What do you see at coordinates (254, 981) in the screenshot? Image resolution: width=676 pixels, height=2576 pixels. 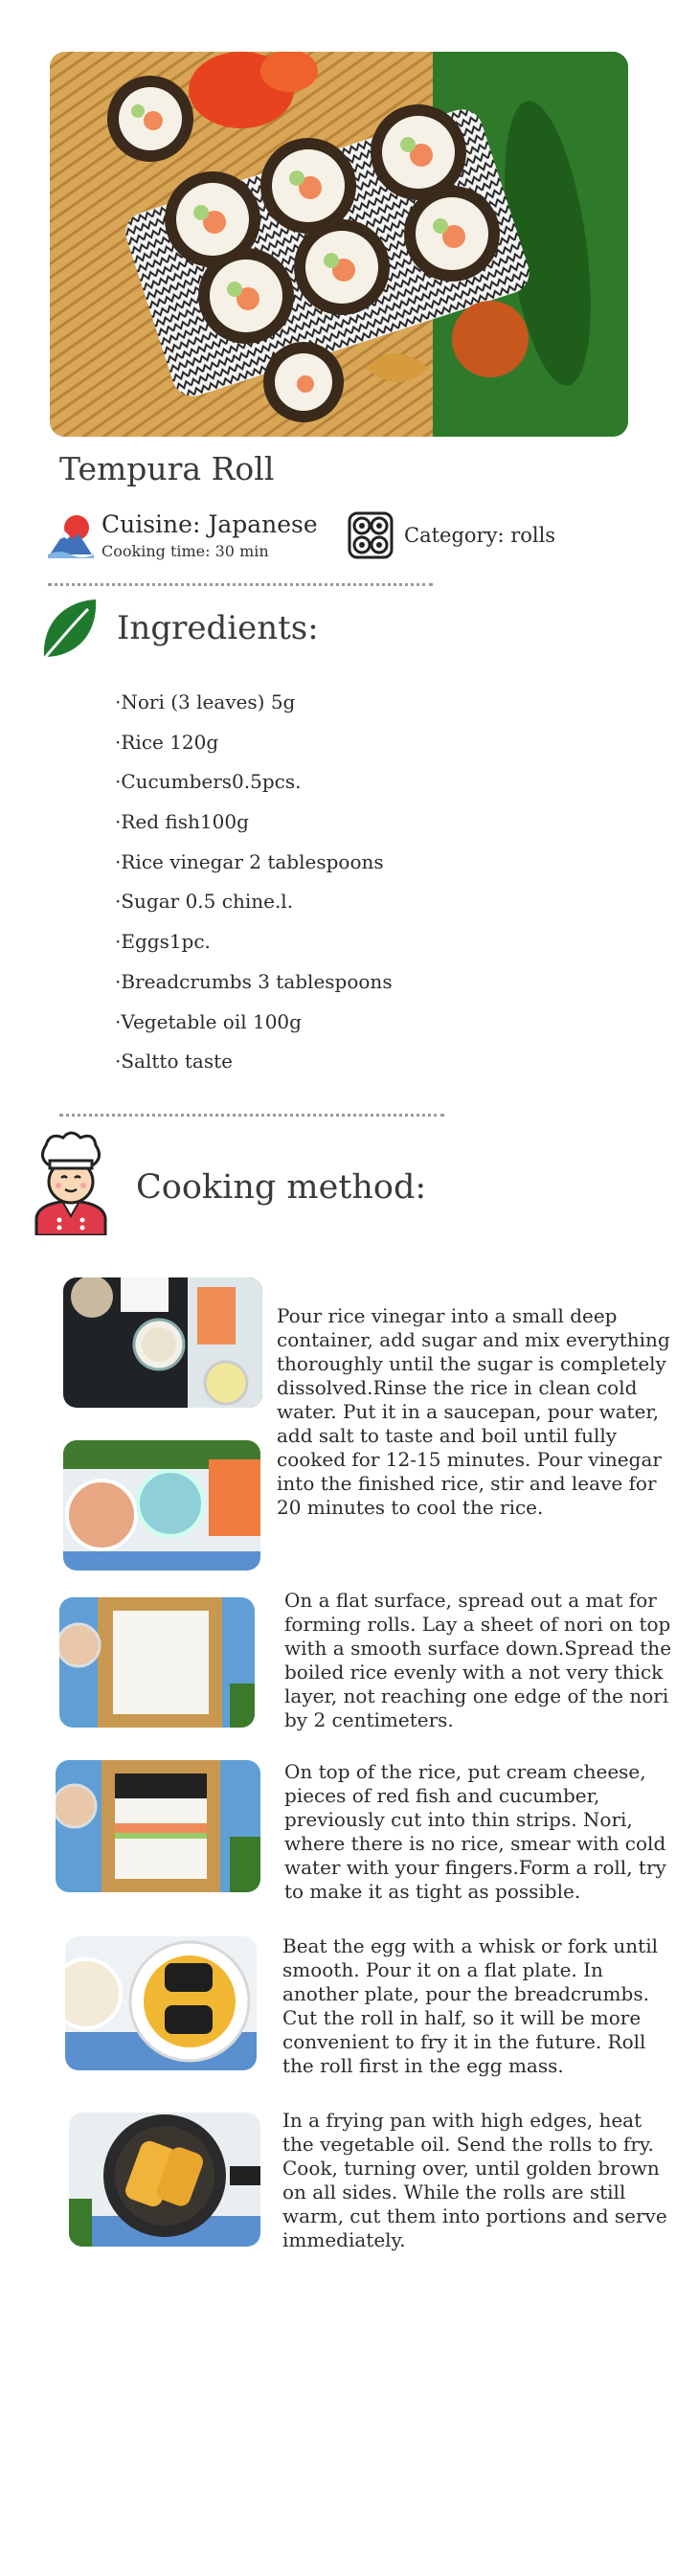 I see `ingredient-item: ·Breadcrumbs 3 tablespoons` at bounding box center [254, 981].